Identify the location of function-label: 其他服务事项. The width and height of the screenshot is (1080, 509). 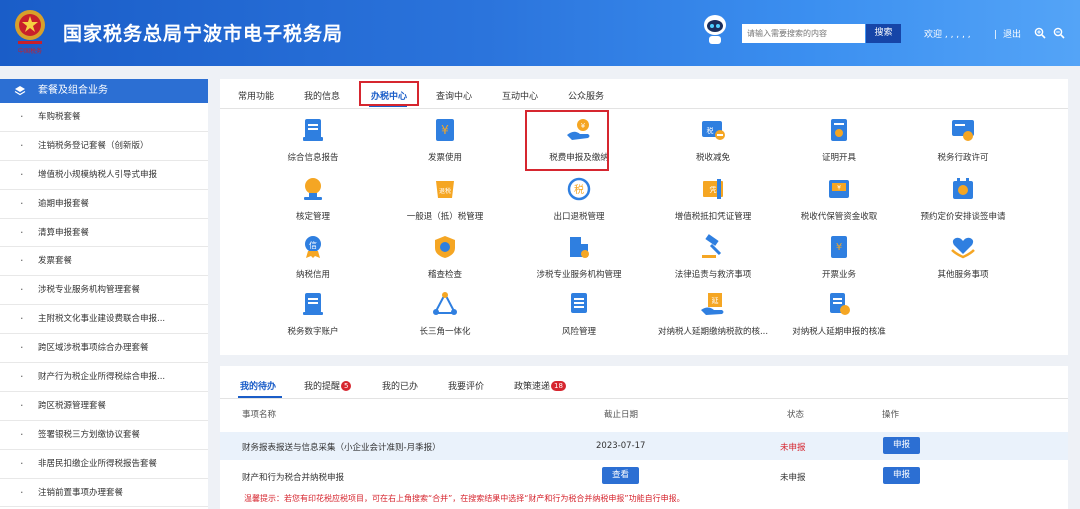
(963, 275).